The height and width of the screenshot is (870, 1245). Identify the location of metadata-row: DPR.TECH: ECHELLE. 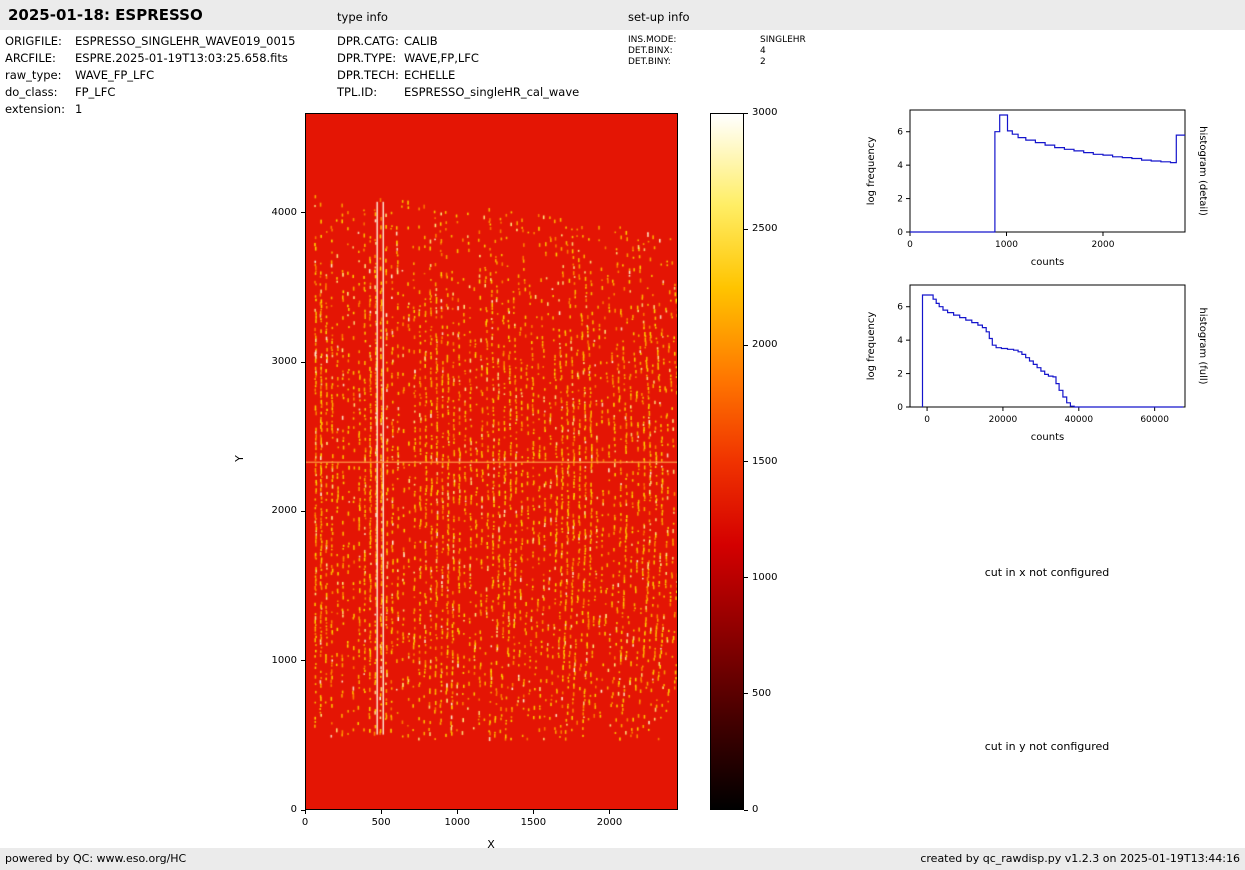
(458, 75).